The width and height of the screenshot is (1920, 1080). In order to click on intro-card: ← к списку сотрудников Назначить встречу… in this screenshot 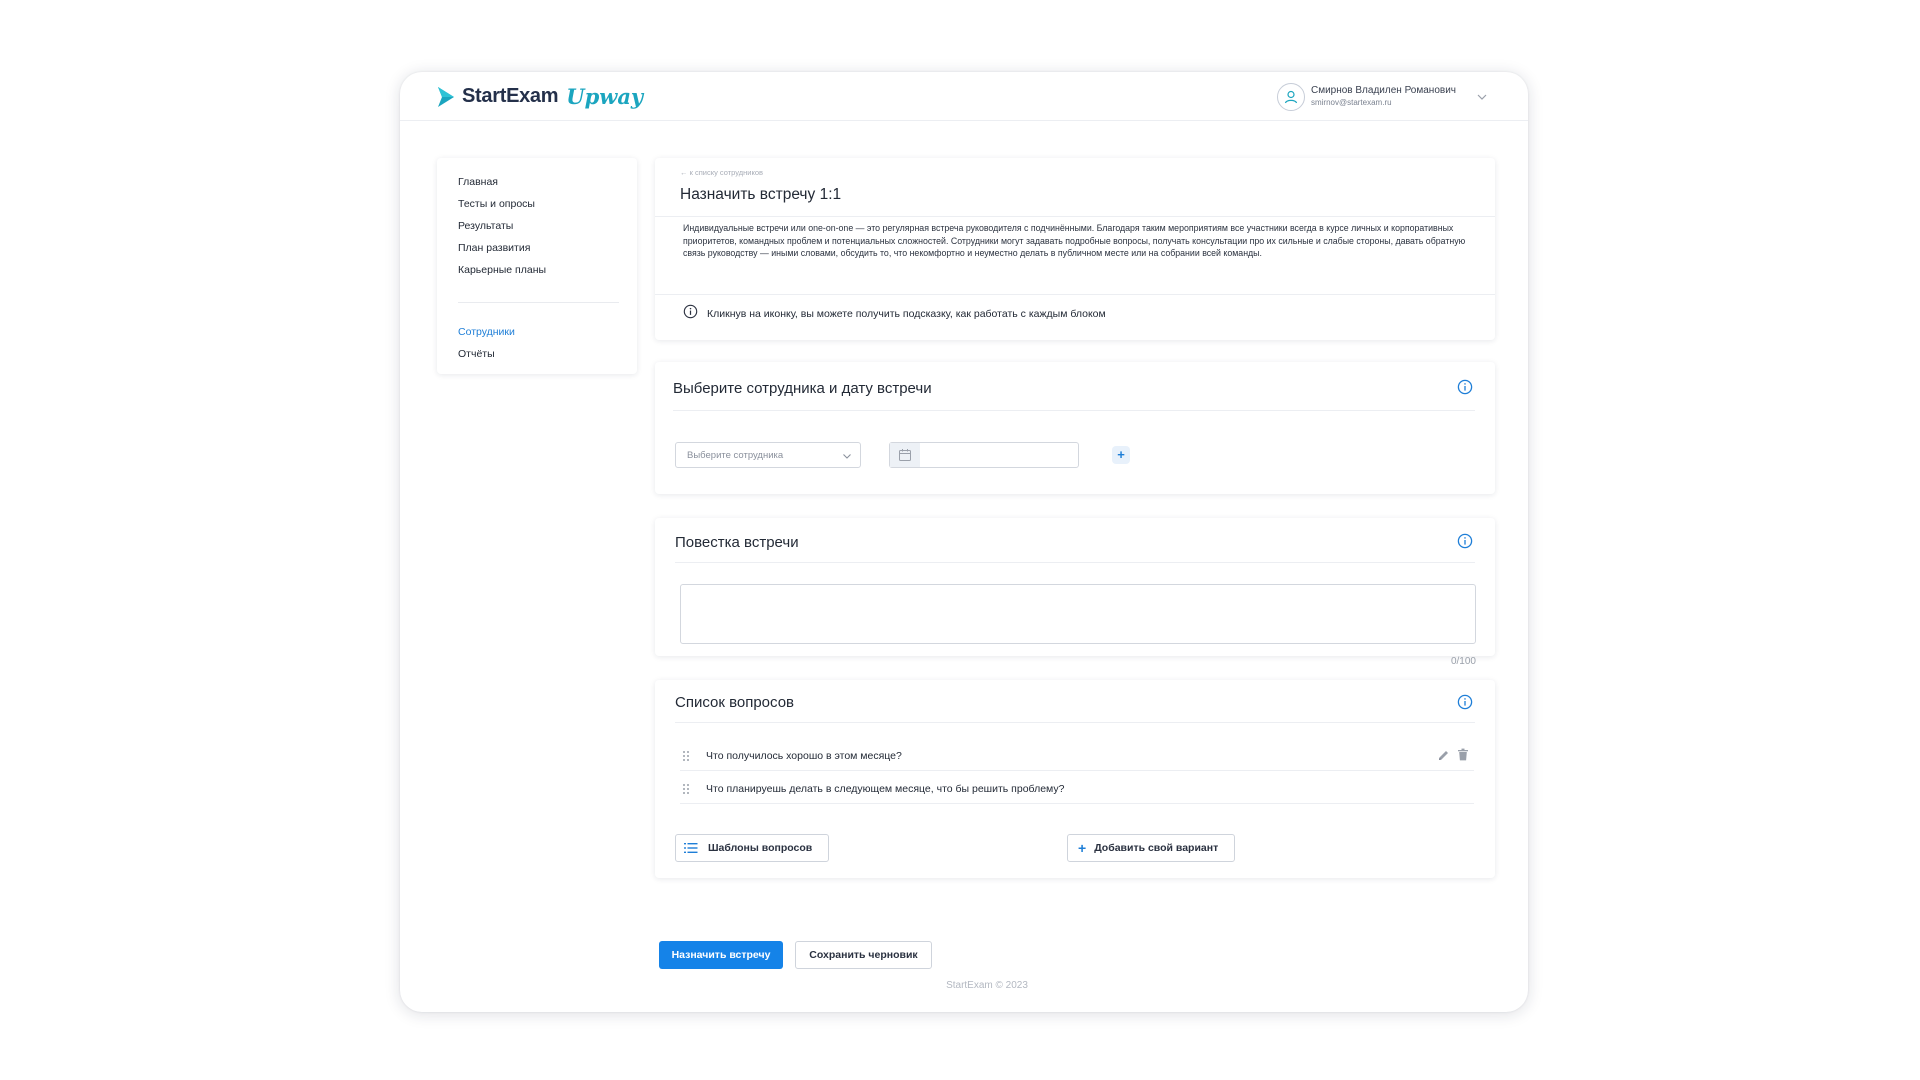, I will do `click(1075, 249)`.